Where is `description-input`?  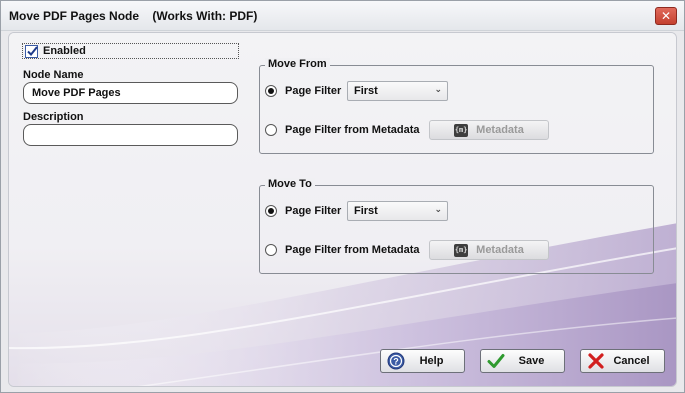 description-input is located at coordinates (130, 135).